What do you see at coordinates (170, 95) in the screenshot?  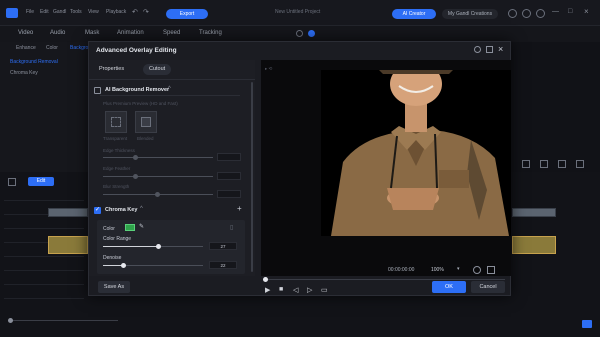 I see `section-divider` at bounding box center [170, 95].